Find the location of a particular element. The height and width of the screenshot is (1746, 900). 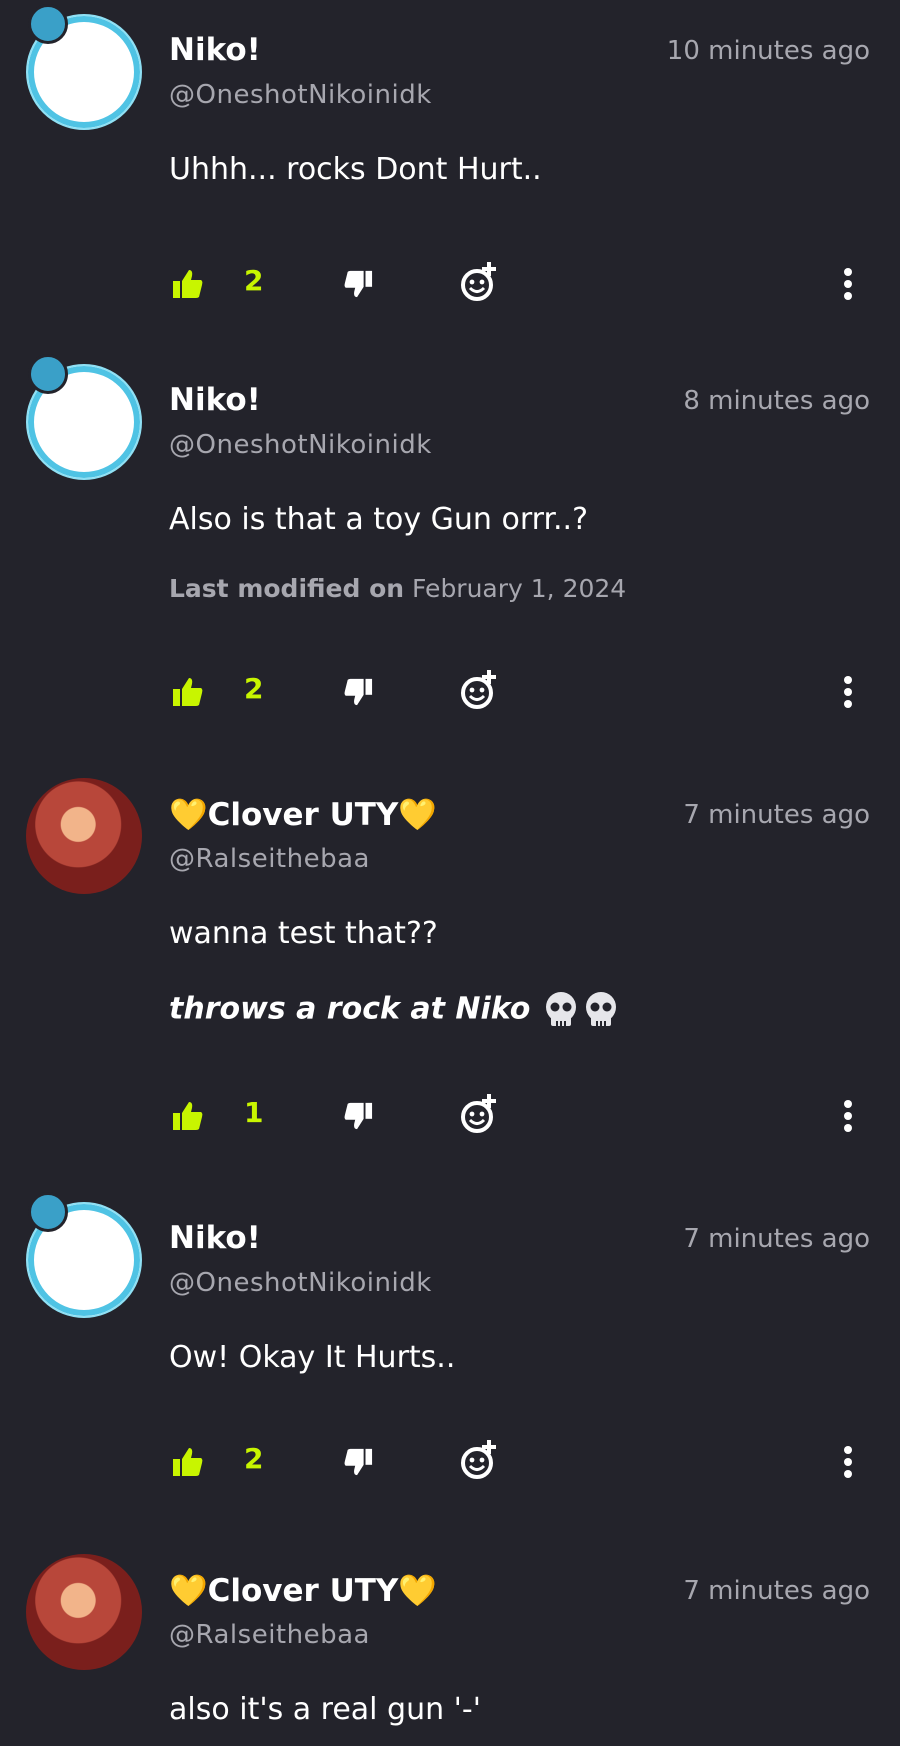

timestamp: 10 minutes ago is located at coordinates (768, 51).